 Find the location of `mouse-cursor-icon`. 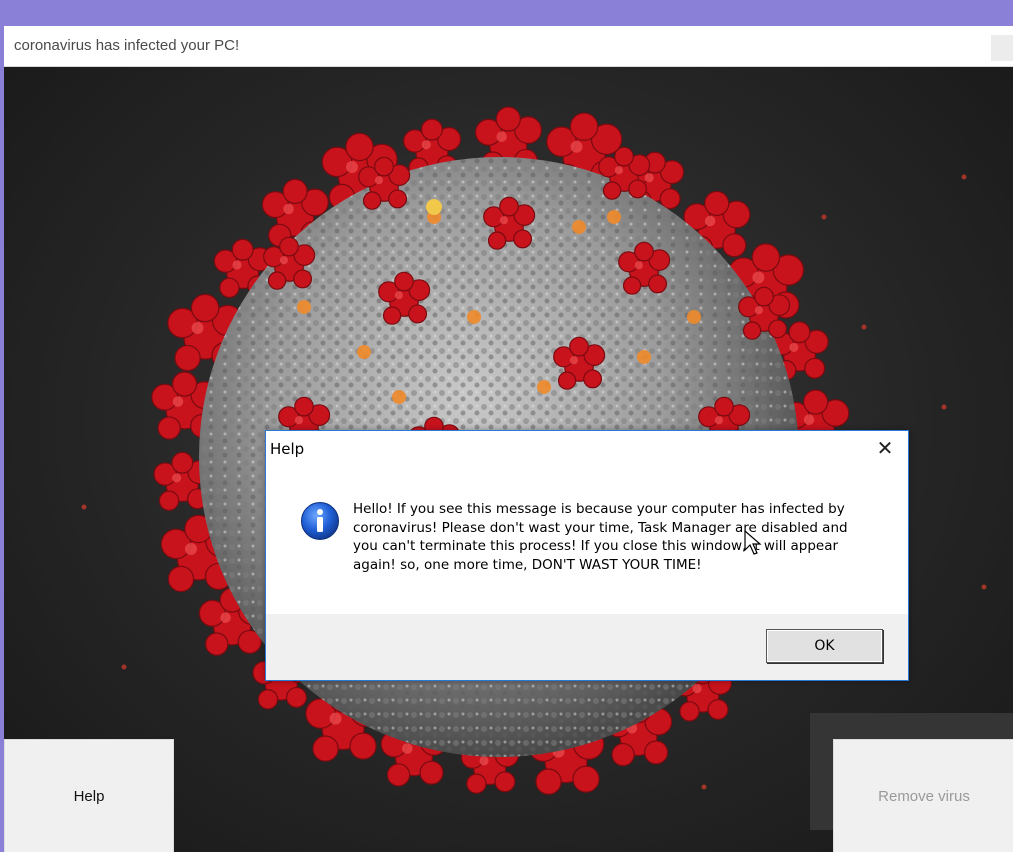

mouse-cursor-icon is located at coordinates (753, 542).